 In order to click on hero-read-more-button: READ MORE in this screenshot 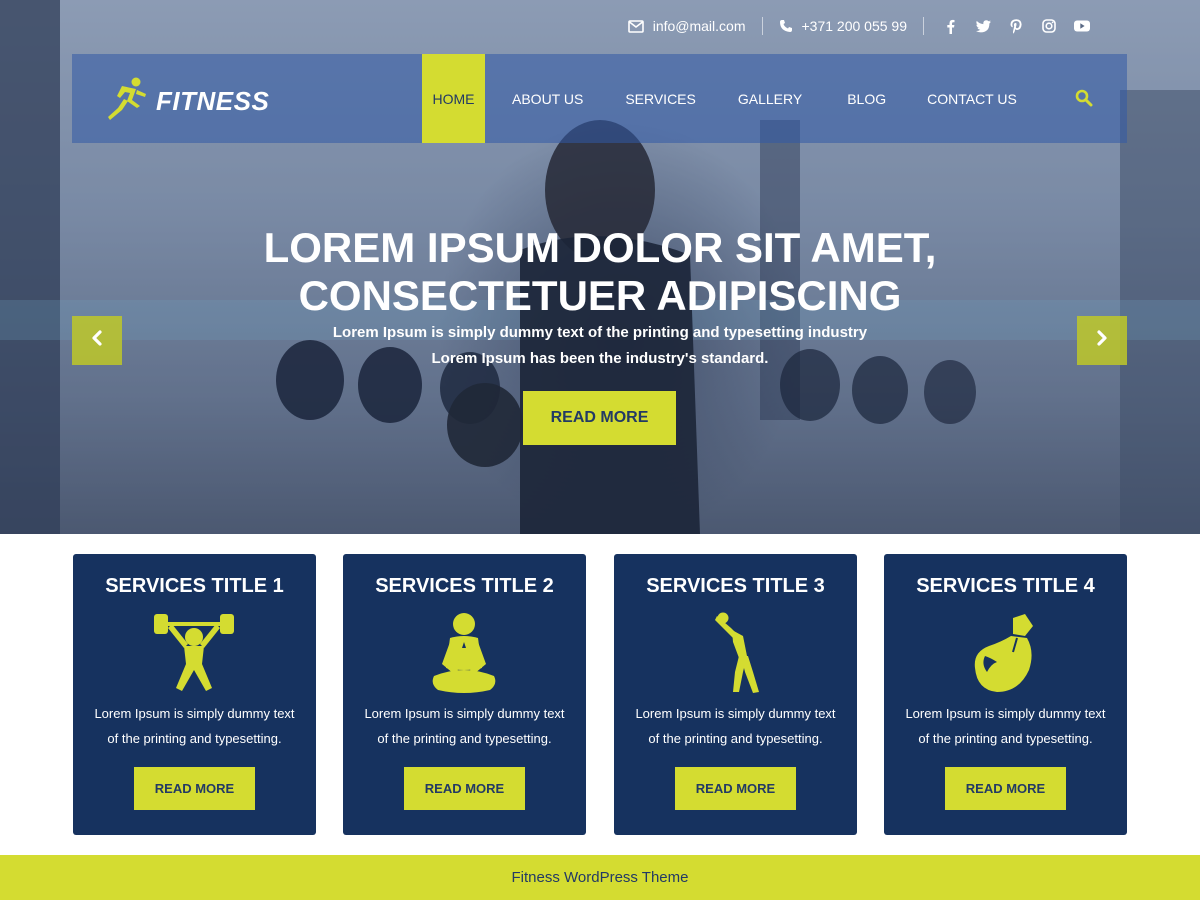, I will do `click(599, 418)`.